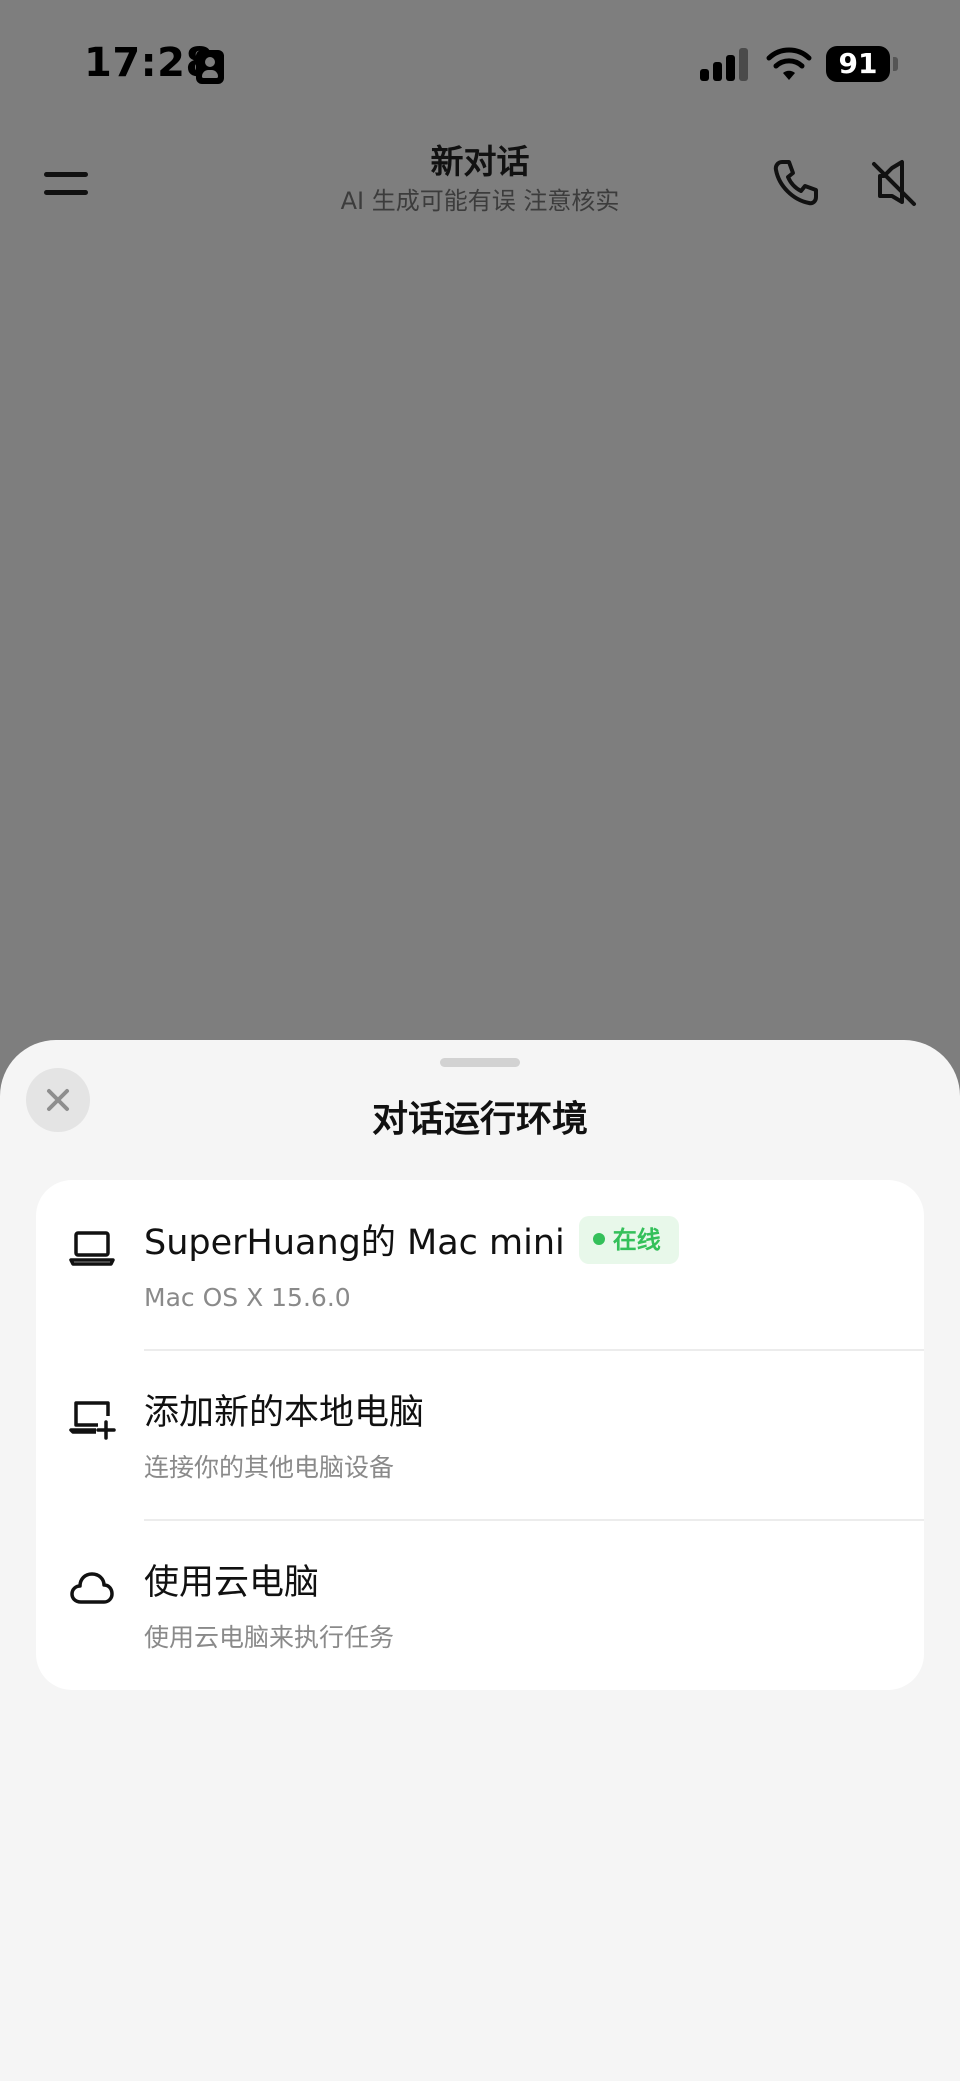 The height and width of the screenshot is (2081, 960). What do you see at coordinates (480, 1605) in the screenshot?
I see `option-cloud-computer: 使用云电脑 使用云电脑来执行任务` at bounding box center [480, 1605].